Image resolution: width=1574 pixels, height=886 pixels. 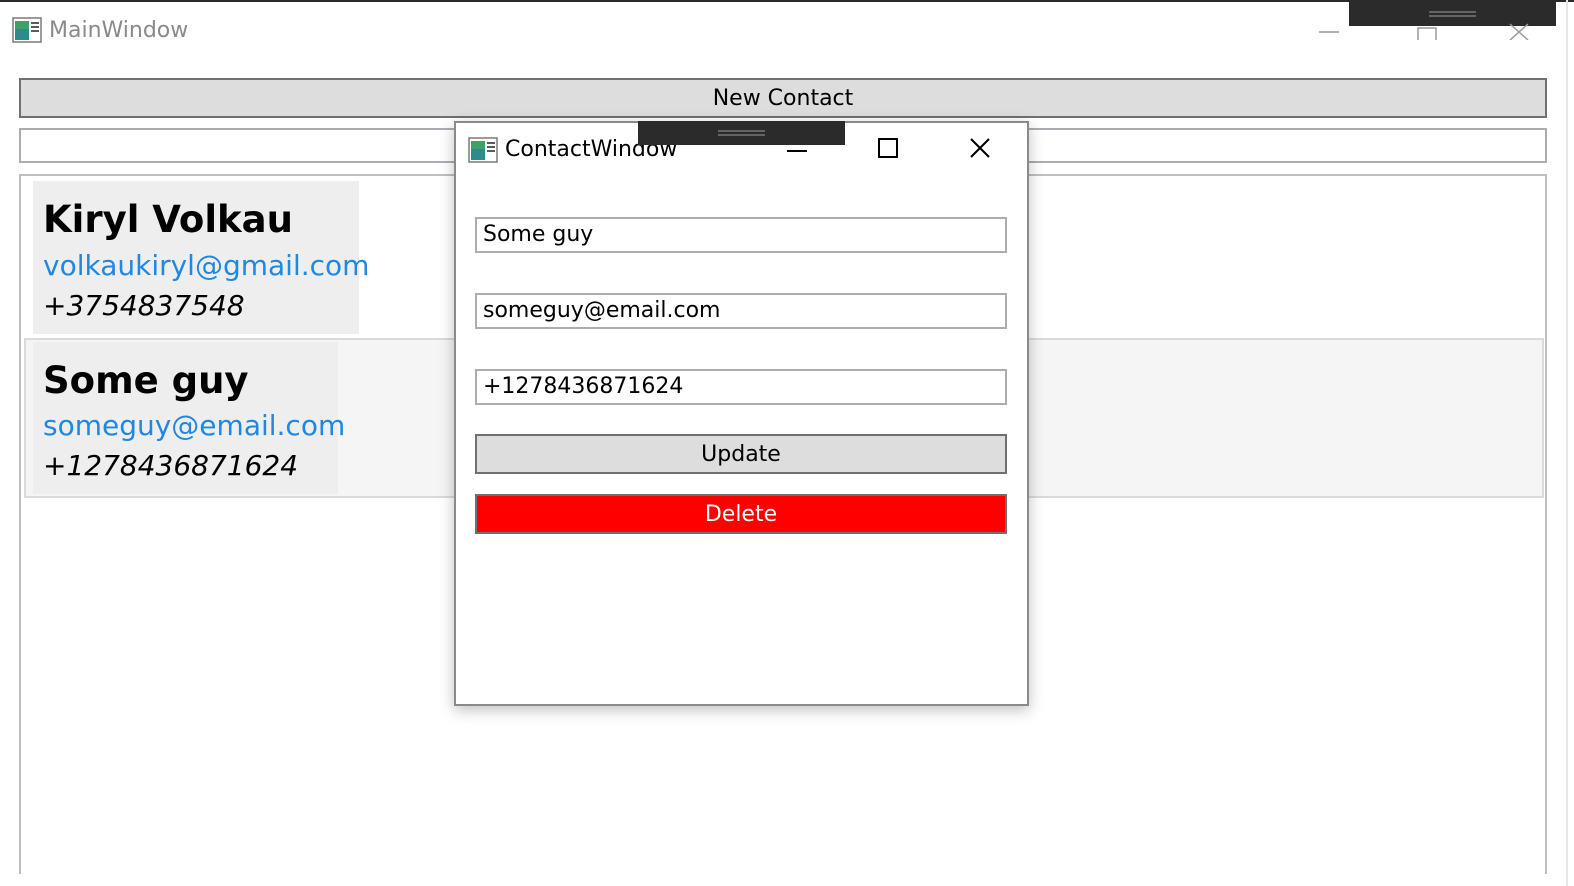 I want to click on contact-name: Some guy, so click(x=146, y=380).